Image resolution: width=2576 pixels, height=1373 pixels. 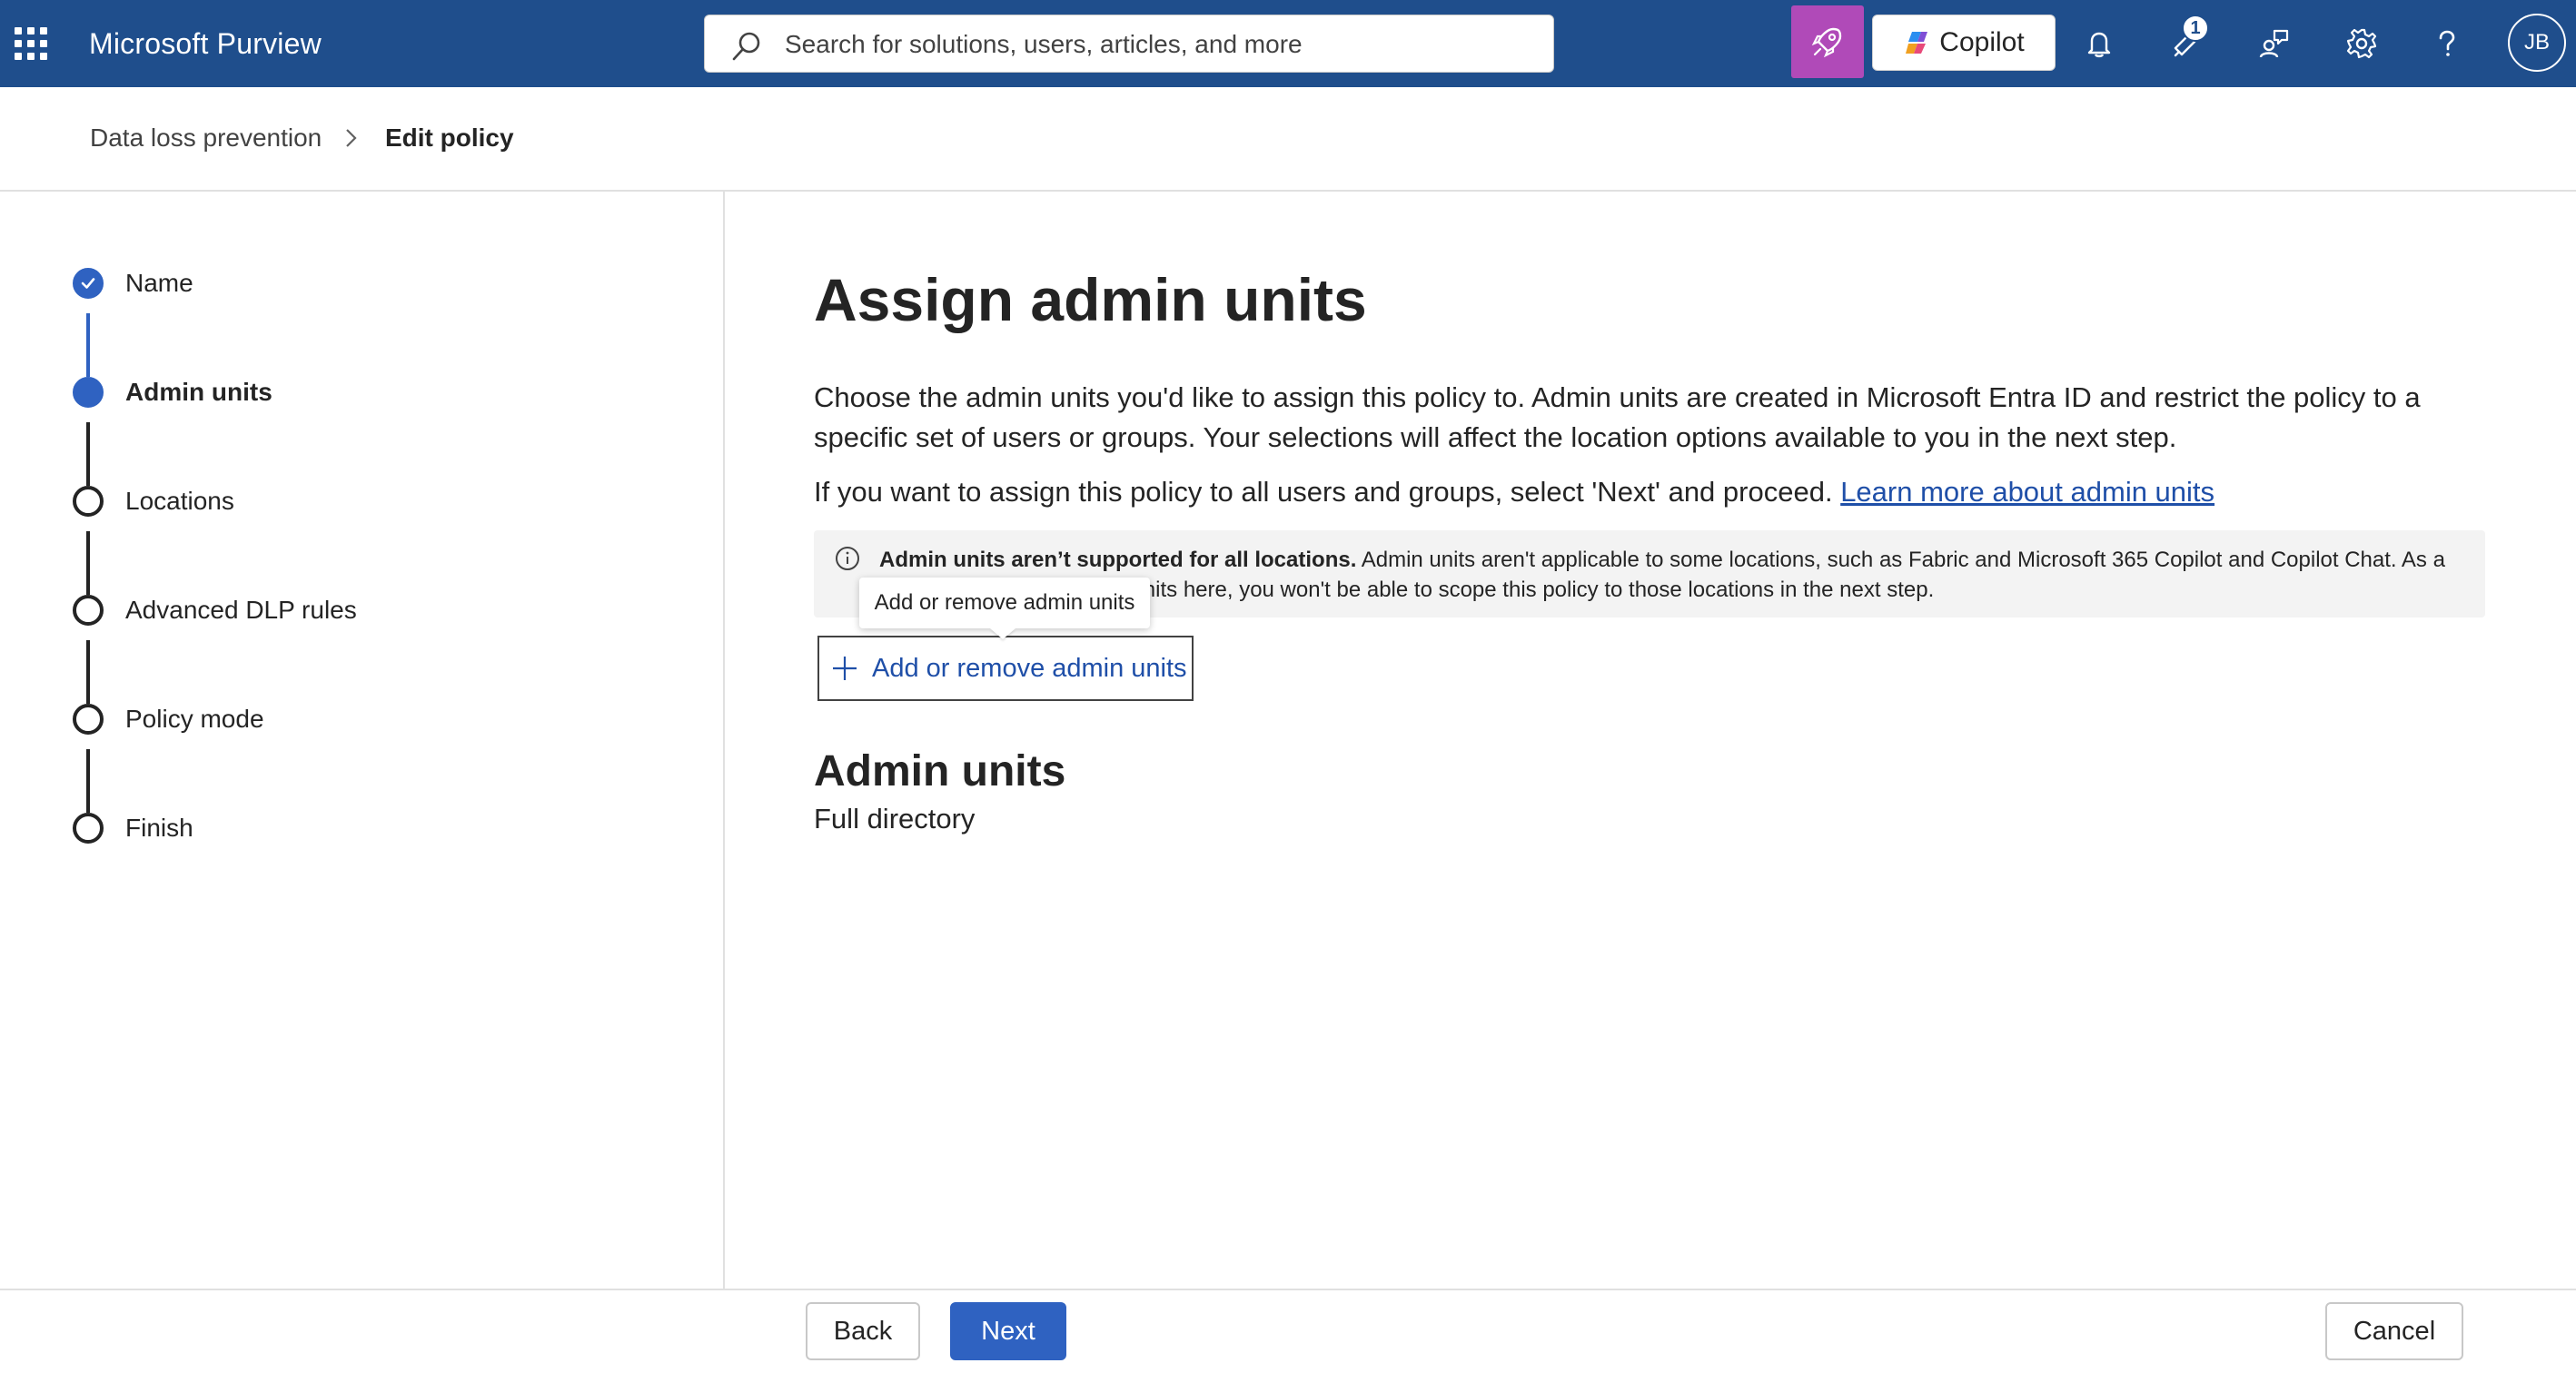 What do you see at coordinates (88, 392) in the screenshot?
I see `current-step-icon` at bounding box center [88, 392].